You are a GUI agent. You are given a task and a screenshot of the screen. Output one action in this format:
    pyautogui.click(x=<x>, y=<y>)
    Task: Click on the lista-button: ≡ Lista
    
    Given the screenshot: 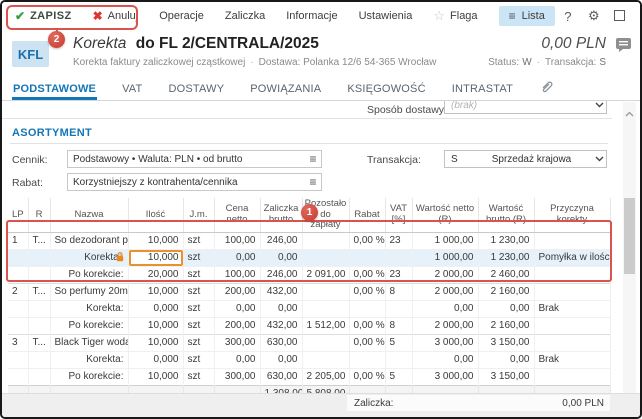 What is the action you would take?
    pyautogui.click(x=526, y=16)
    